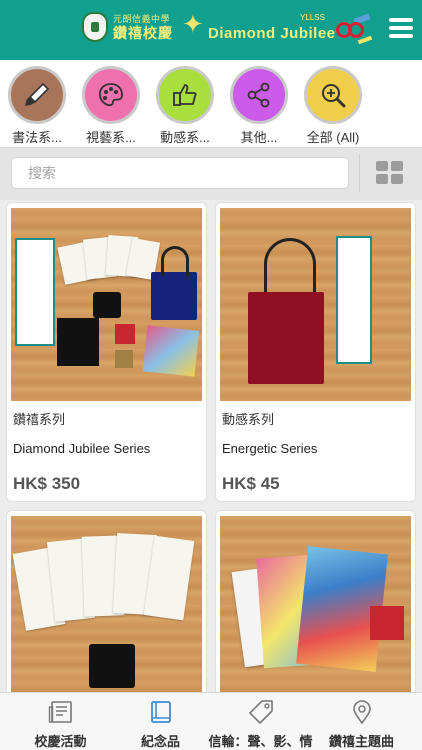 The image size is (422, 750). Describe the element at coordinates (260, 741) in the screenshot. I see `nav-label: 信輪：聲、影、情` at that location.